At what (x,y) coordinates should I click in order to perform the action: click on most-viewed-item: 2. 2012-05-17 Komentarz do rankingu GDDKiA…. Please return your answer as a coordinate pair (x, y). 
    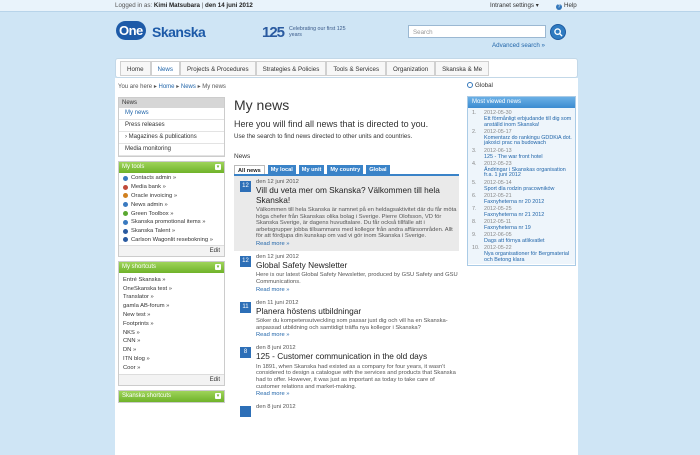
    Looking at the image, I should click on (521, 138).